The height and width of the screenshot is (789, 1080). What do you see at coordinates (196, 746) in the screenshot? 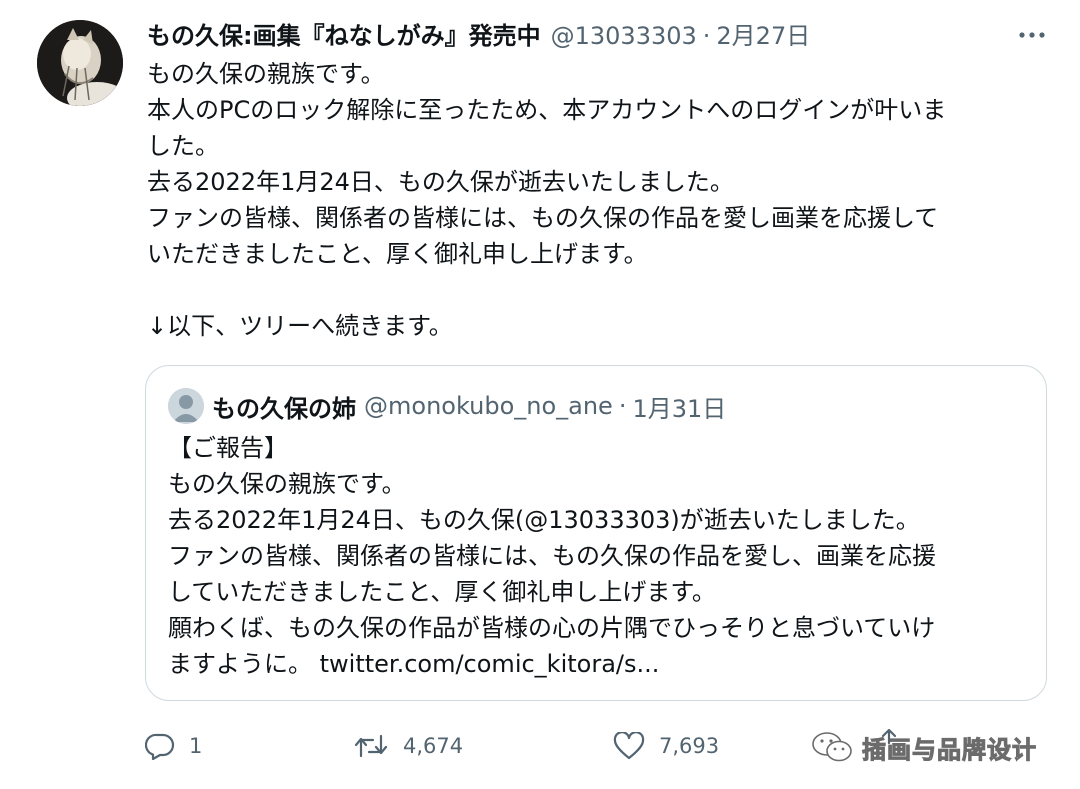
I see `reply-count: 1` at bounding box center [196, 746].